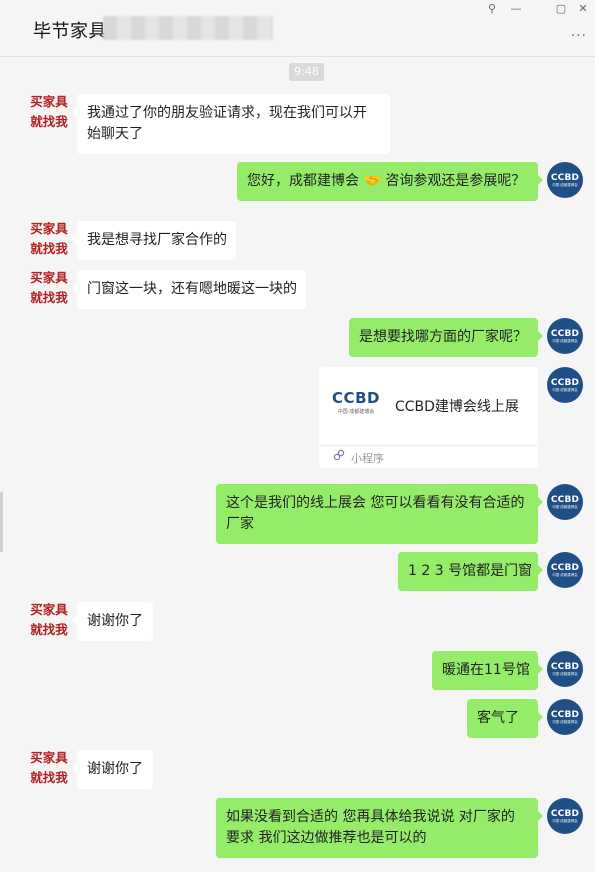 This screenshot has height=872, width=595. Describe the element at coordinates (154, 240) in the screenshot. I see `message-bubble-received: 我是想寻找厂家合作的` at that location.